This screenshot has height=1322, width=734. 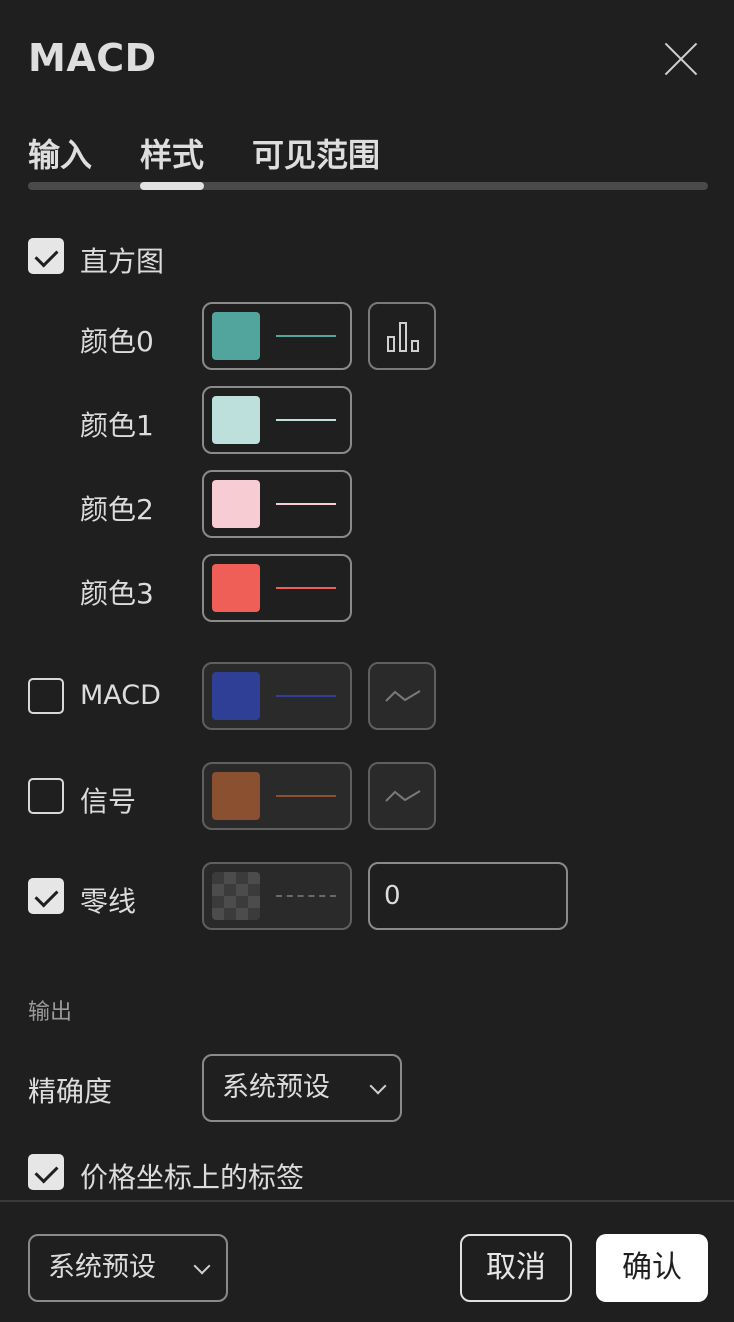 I want to click on zero-line-value-input: 0, so click(x=468, y=896).